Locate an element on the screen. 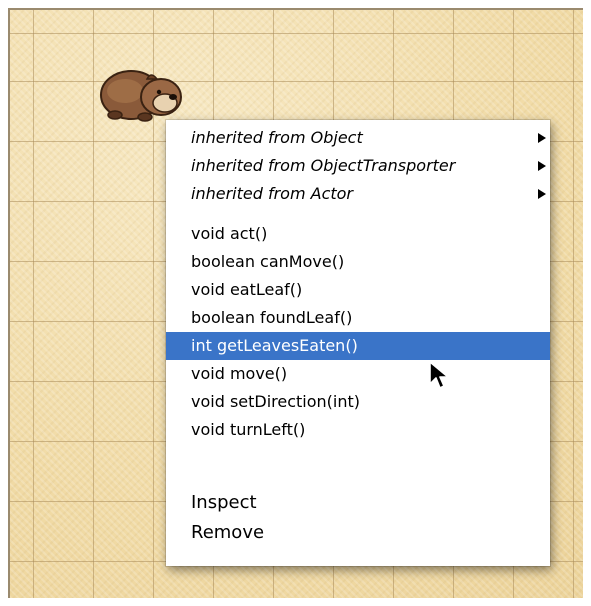  menu-item-label: inherited from Object is located at coordinates (277, 137).